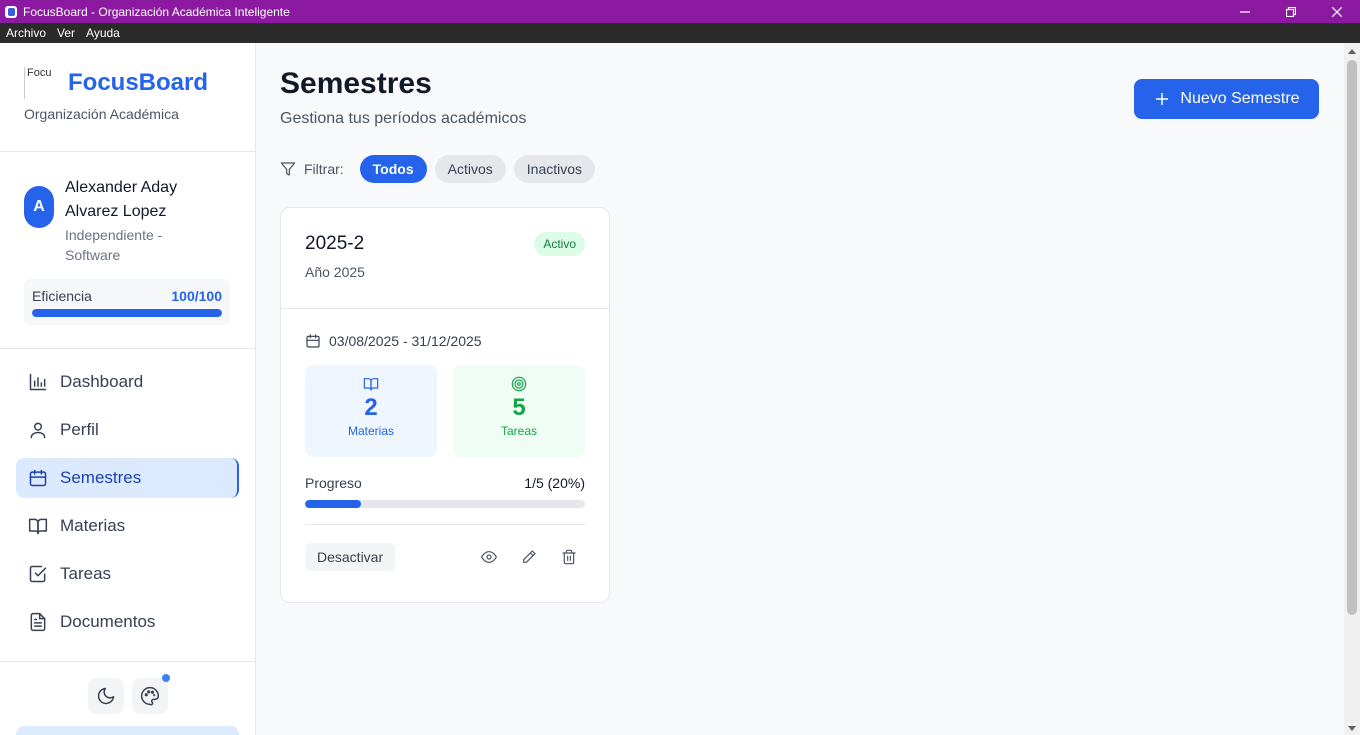  I want to click on sidebar-item-dashboard: Dashboard, so click(127, 382).